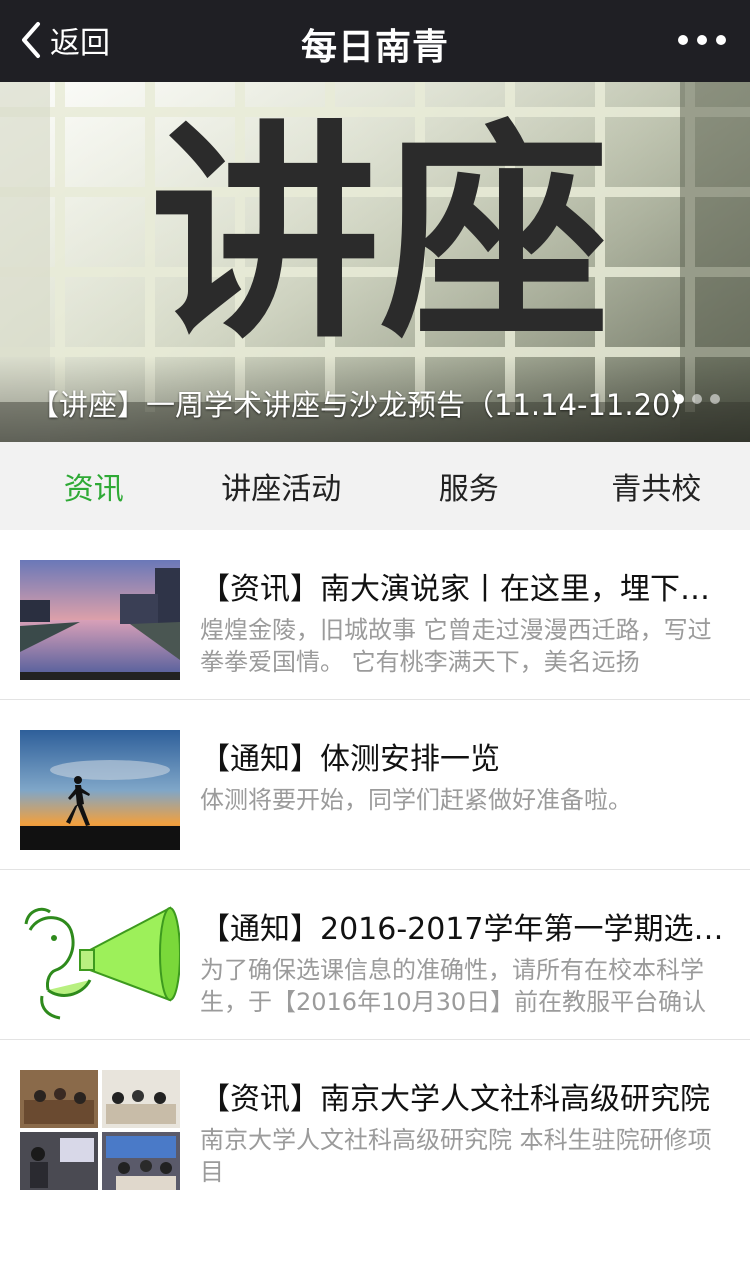 This screenshot has height=1288, width=750. What do you see at coordinates (455, 1099) in the screenshot?
I see `article-title: 【资讯】南京大学人文社科高级研究院` at bounding box center [455, 1099].